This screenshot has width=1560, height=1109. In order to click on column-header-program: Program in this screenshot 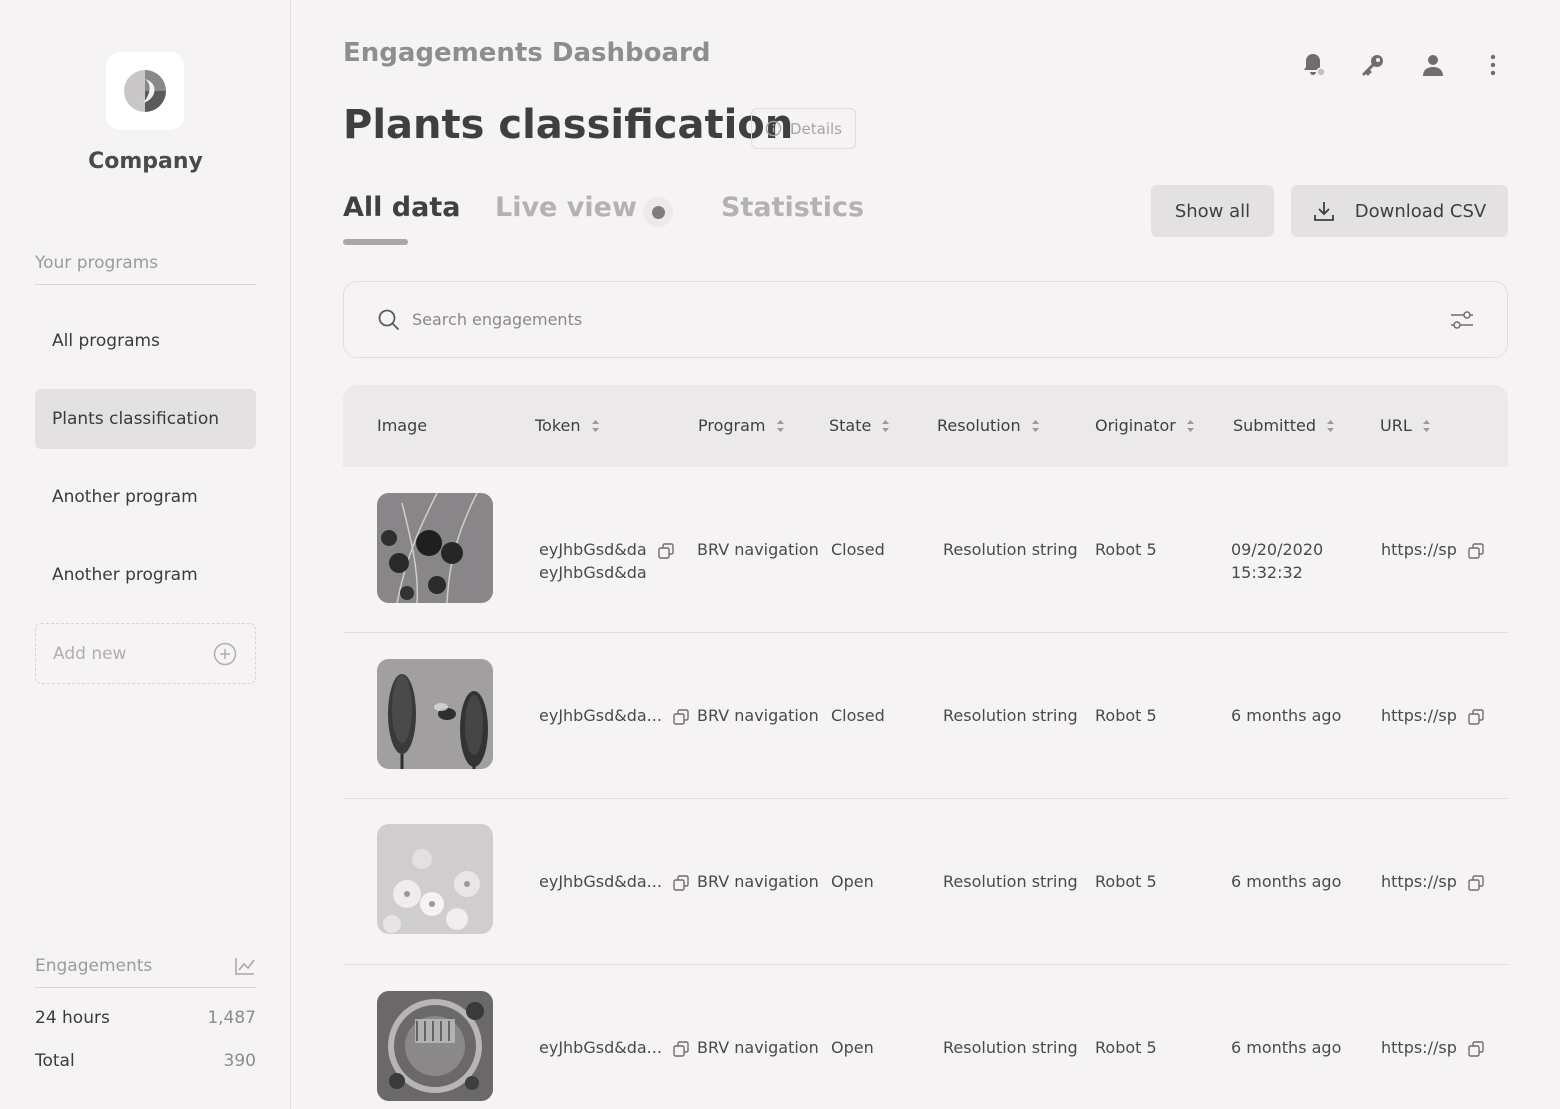, I will do `click(741, 425)`.